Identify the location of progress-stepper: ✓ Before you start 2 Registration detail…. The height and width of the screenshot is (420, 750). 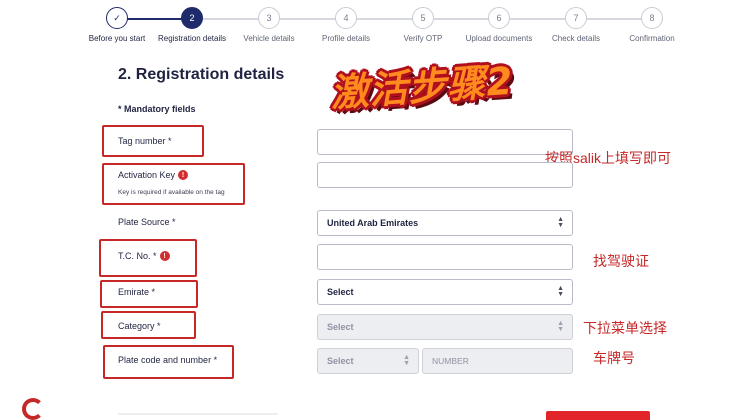
(375, 25).